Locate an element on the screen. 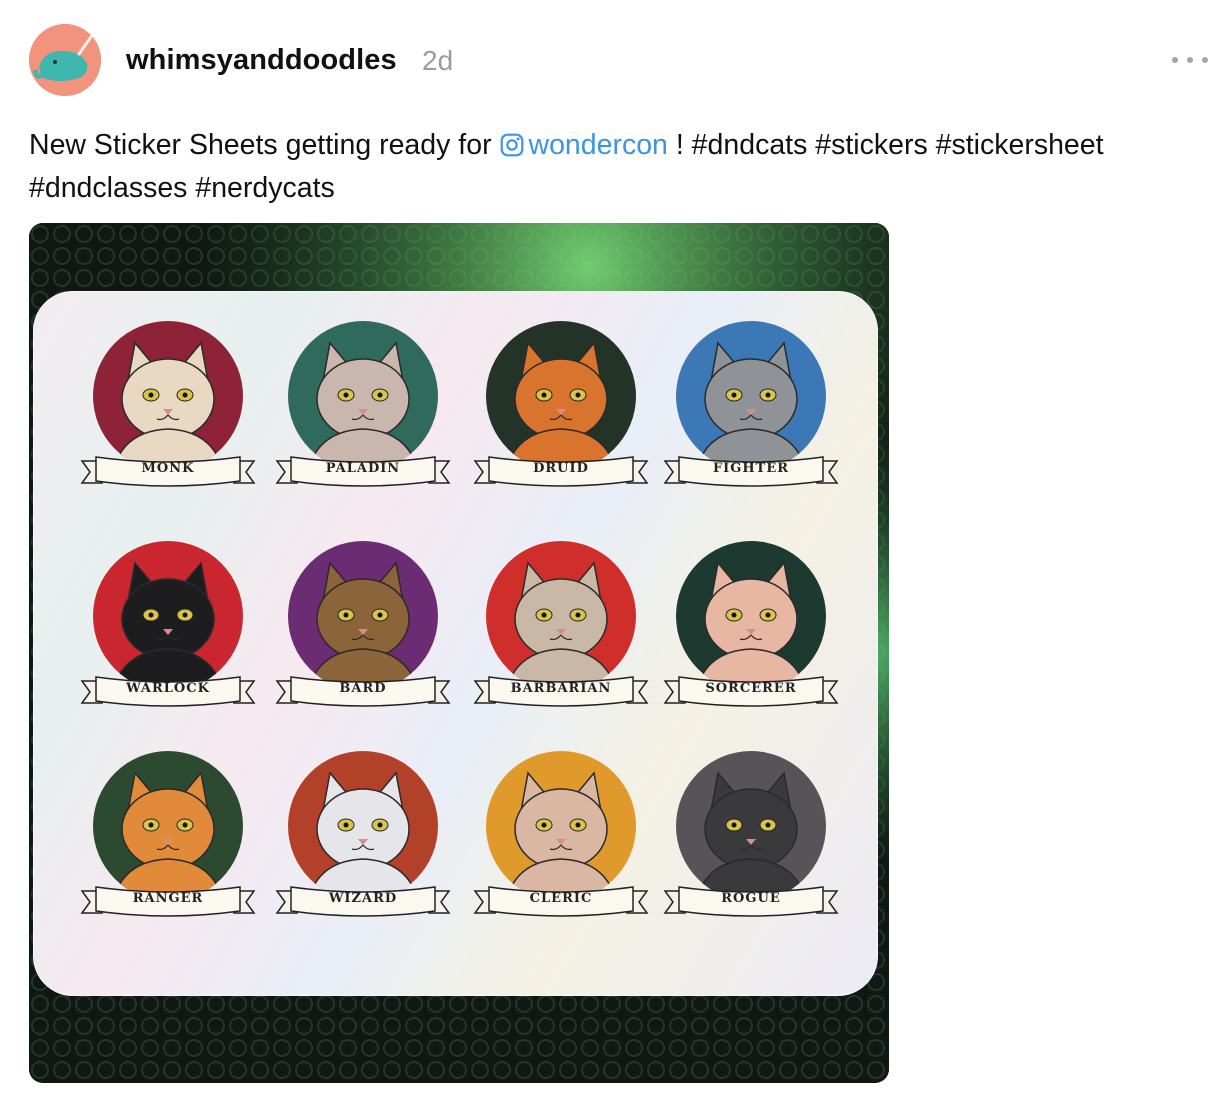 The width and height of the screenshot is (1232, 1100). sticker-paladin: PALADIN is located at coordinates (363, 411).